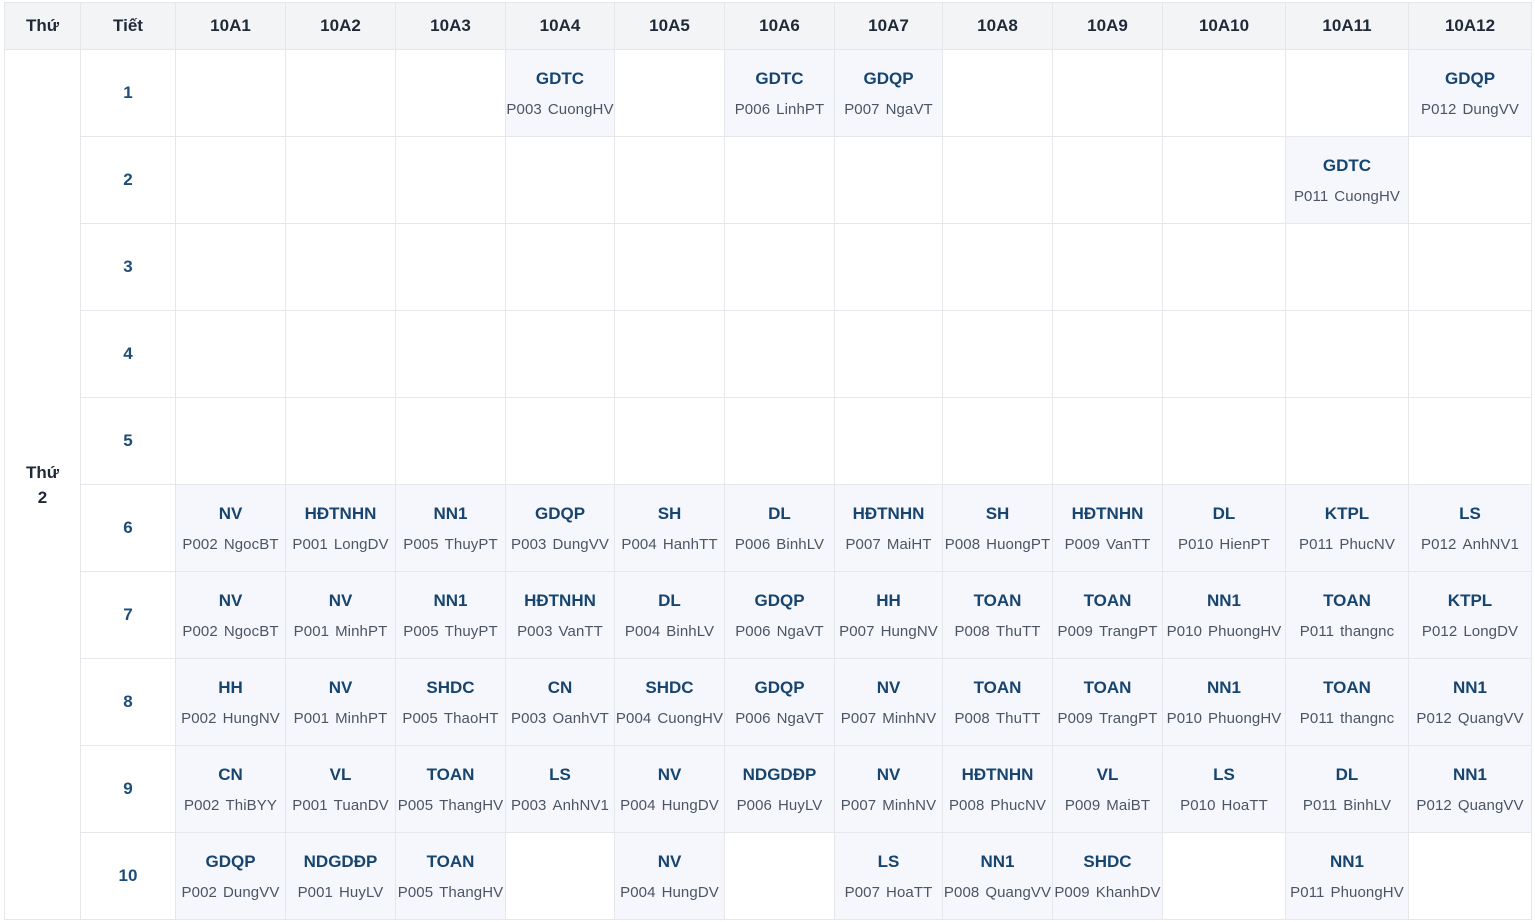 The width and height of the screenshot is (1535, 922). I want to click on lesson-cell: GDQP P012 DungVV, so click(1470, 93).